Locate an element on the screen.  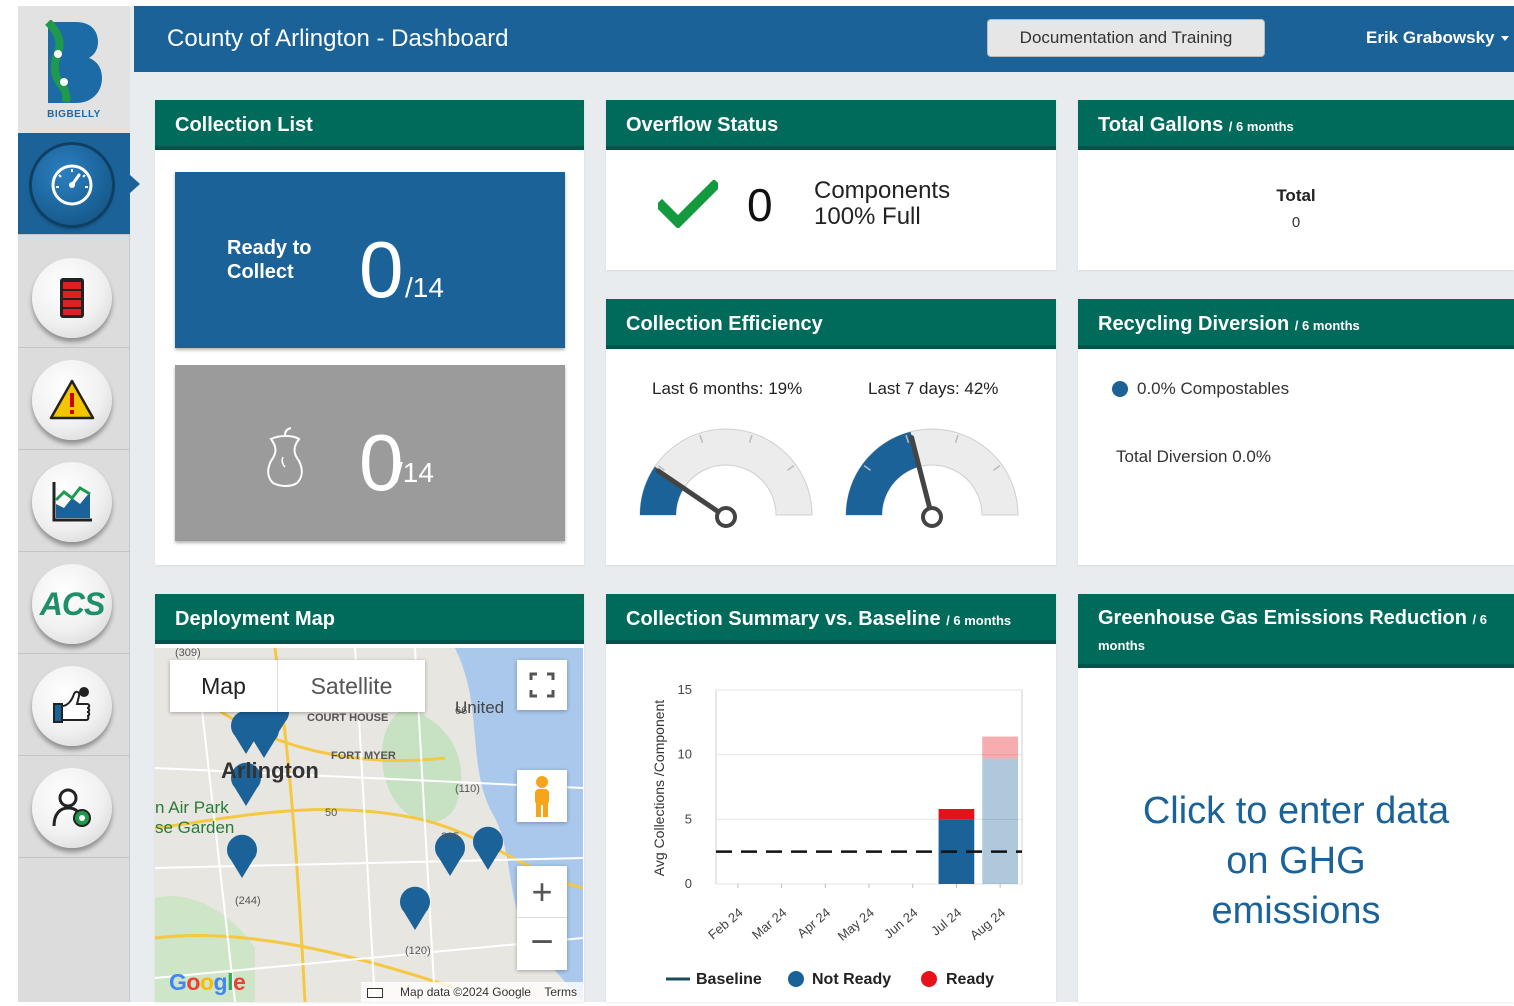
pegman-icon is located at coordinates (542, 796).